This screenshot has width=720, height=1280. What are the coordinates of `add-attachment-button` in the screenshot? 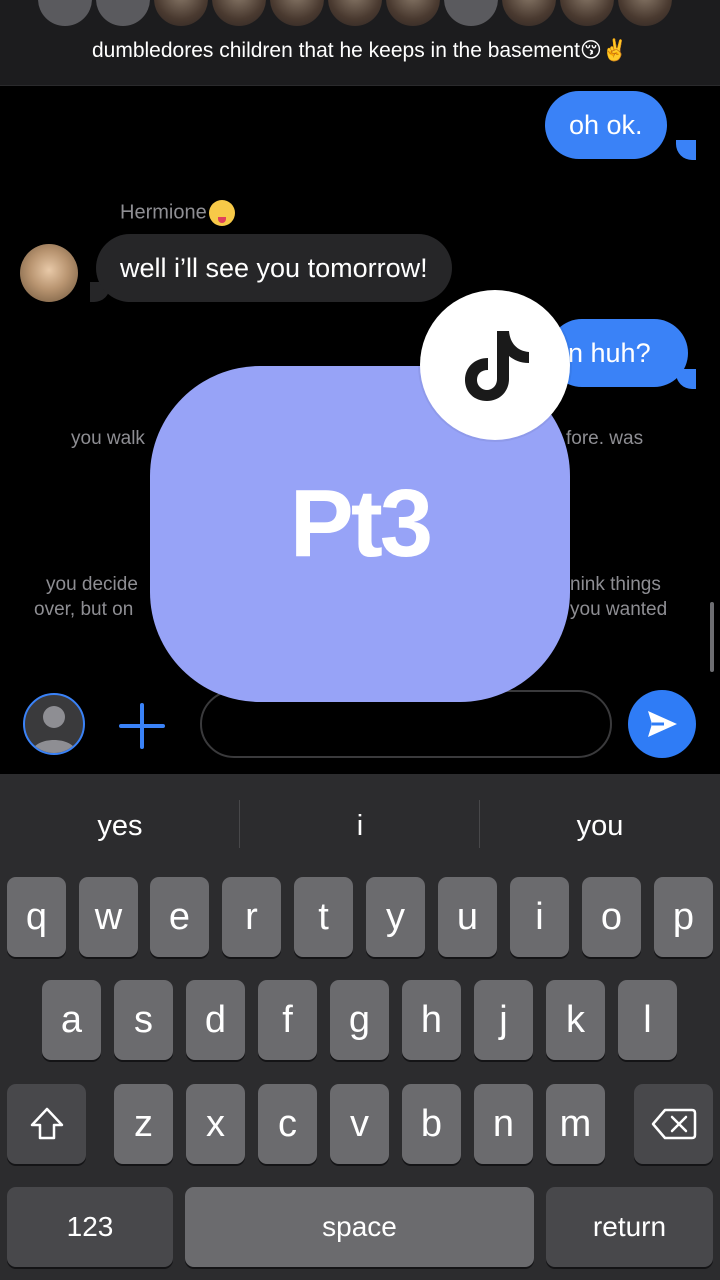 It's located at (142, 726).